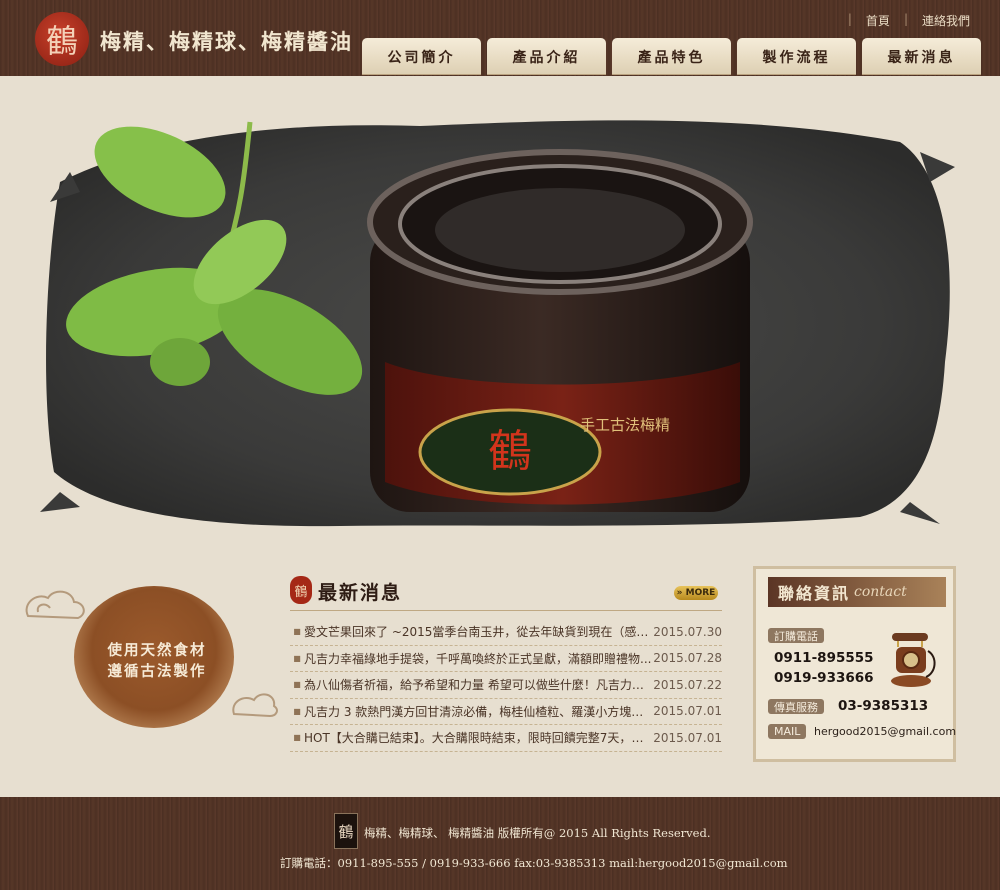 The image size is (1000, 890). I want to click on footer-seal-icon: 鶴, so click(346, 831).